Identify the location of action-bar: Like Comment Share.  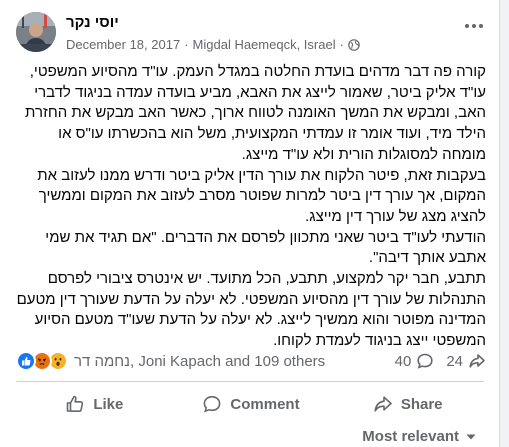
(251, 404).